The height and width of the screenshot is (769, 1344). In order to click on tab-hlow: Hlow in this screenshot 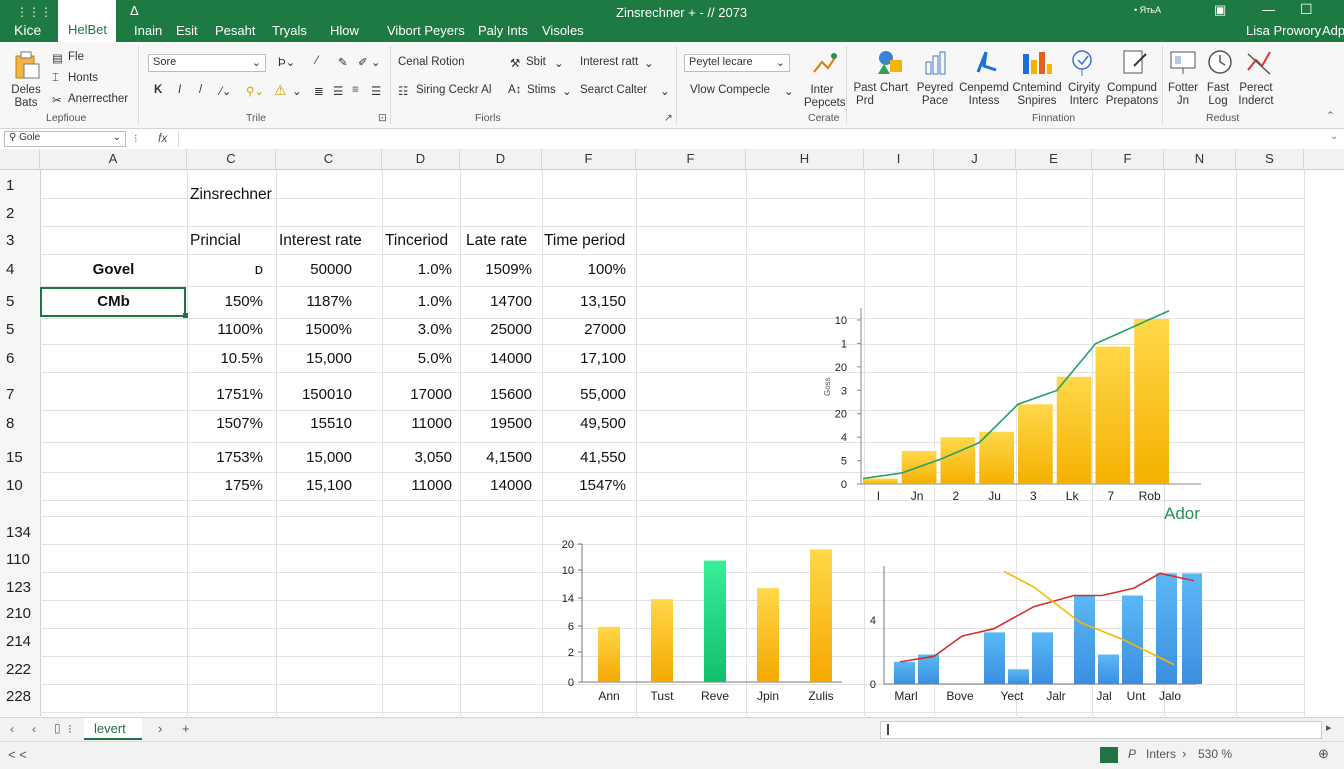, I will do `click(344, 30)`.